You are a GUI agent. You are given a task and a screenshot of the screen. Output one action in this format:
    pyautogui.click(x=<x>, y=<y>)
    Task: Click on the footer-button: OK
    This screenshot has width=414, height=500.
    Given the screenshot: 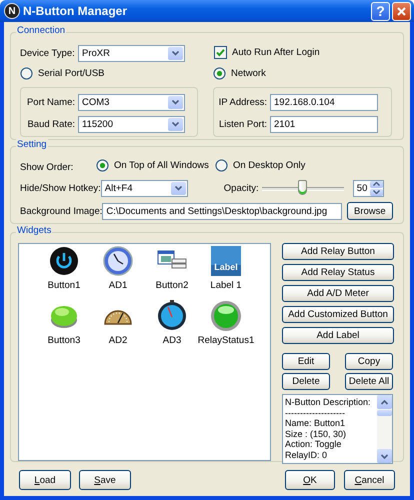 What is the action you would take?
    pyautogui.click(x=310, y=480)
    